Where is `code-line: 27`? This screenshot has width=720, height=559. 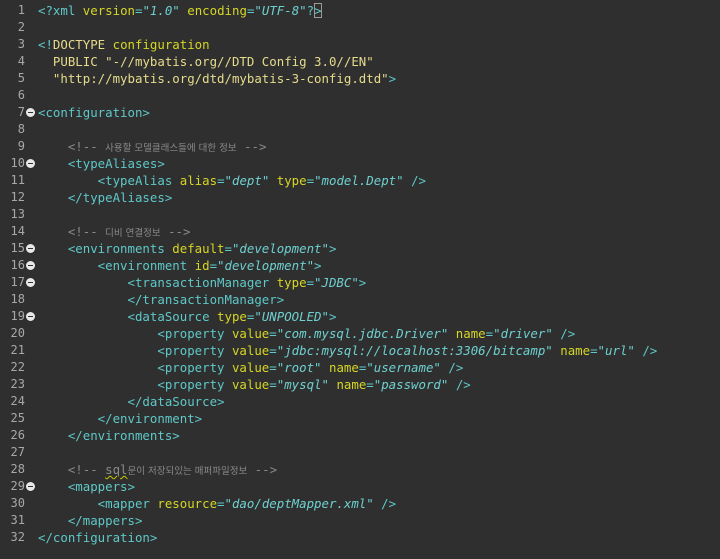 code-line: 27 is located at coordinates (360, 452).